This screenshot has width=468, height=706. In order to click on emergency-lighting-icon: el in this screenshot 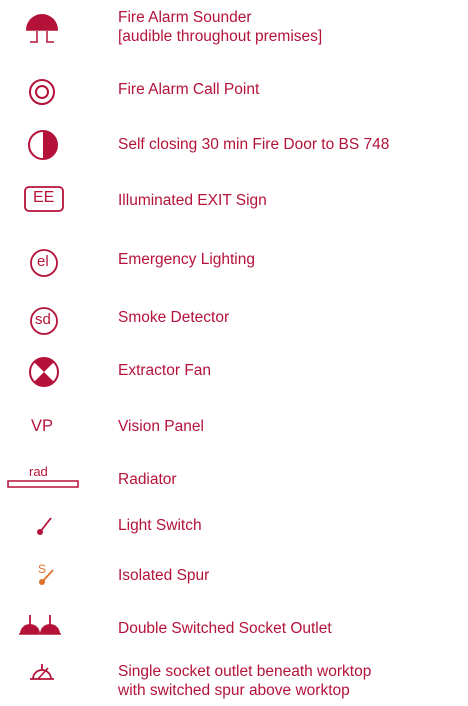, I will do `click(45, 268)`.